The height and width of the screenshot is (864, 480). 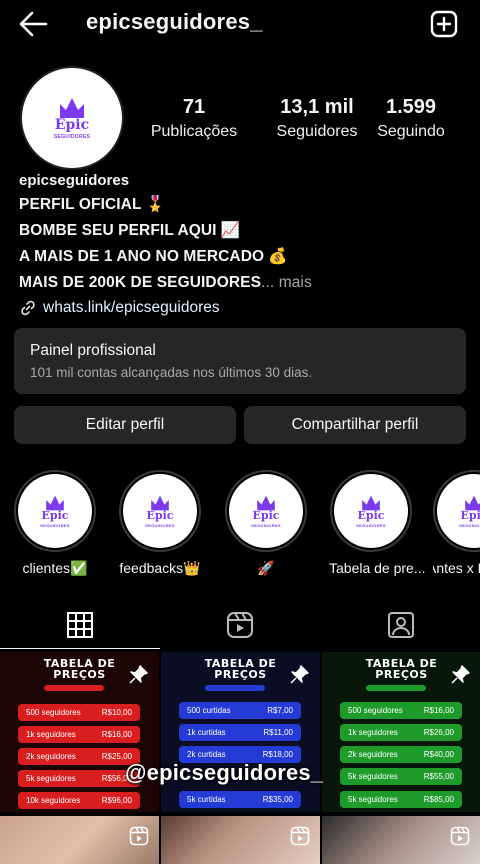 What do you see at coordinates (280, 710) in the screenshot?
I see `price-value: R$7,00` at bounding box center [280, 710].